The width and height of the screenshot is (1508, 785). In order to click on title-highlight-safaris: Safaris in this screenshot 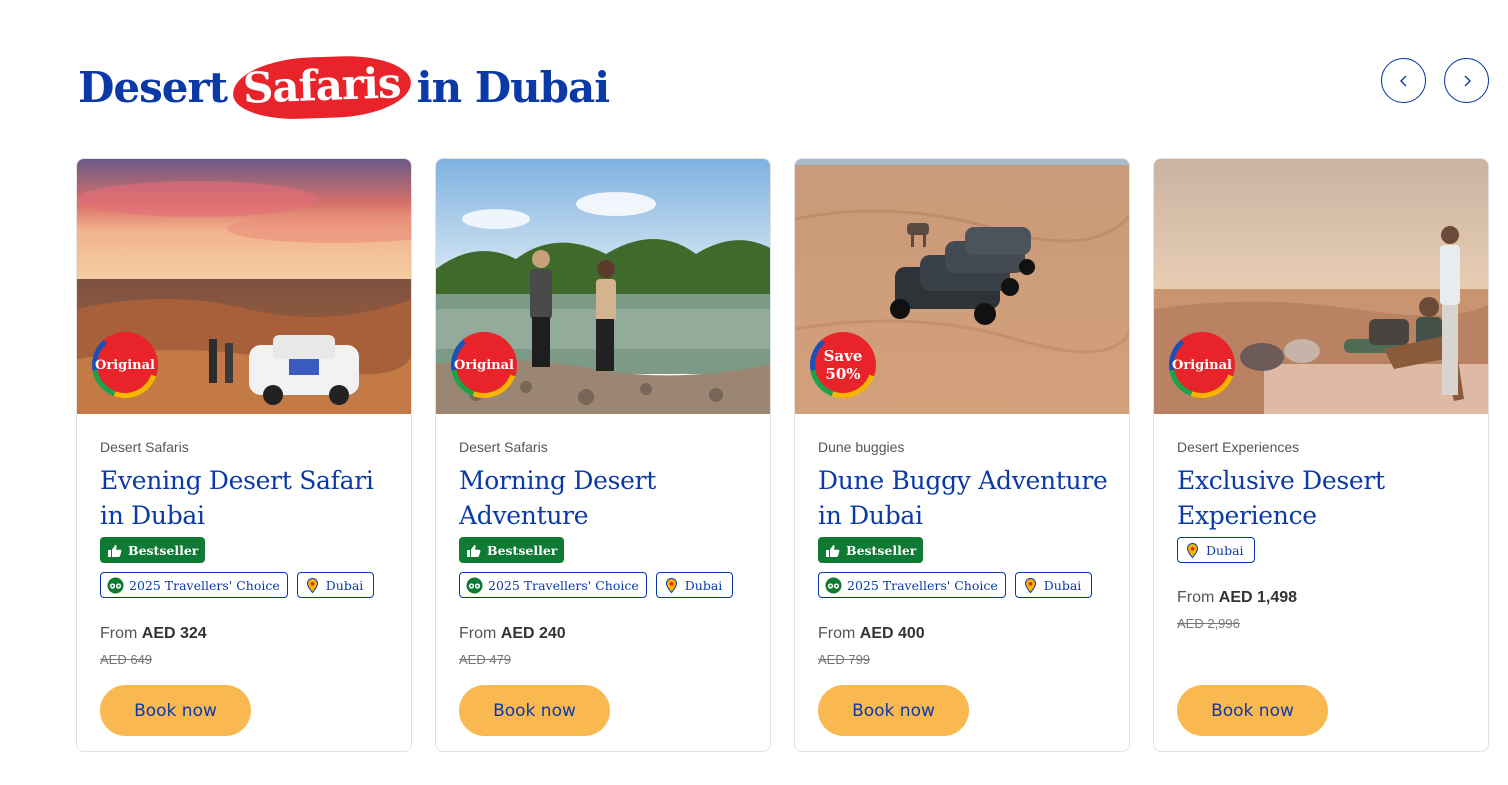, I will do `click(322, 87)`.